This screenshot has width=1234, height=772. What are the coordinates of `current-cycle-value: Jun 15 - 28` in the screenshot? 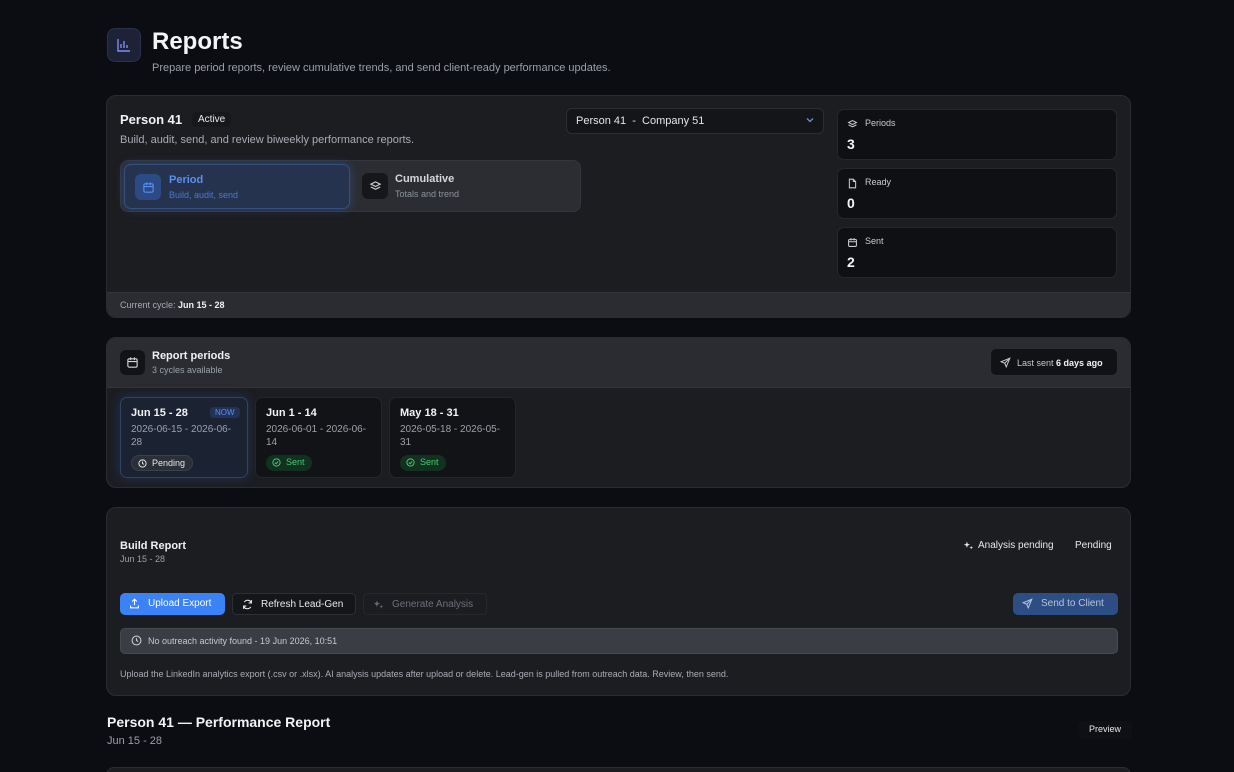 It's located at (201, 305).